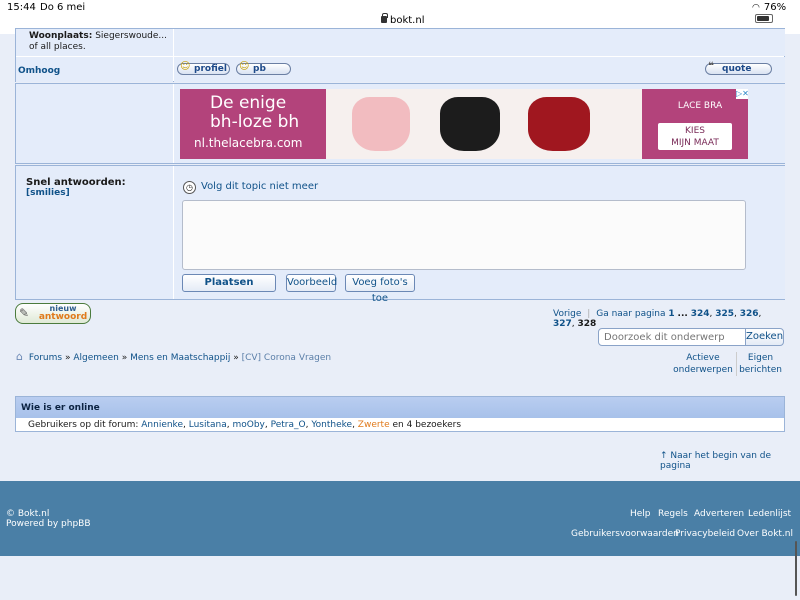  I want to click on footer-terms-link: Gebruikersvoorwaarden, so click(625, 534).